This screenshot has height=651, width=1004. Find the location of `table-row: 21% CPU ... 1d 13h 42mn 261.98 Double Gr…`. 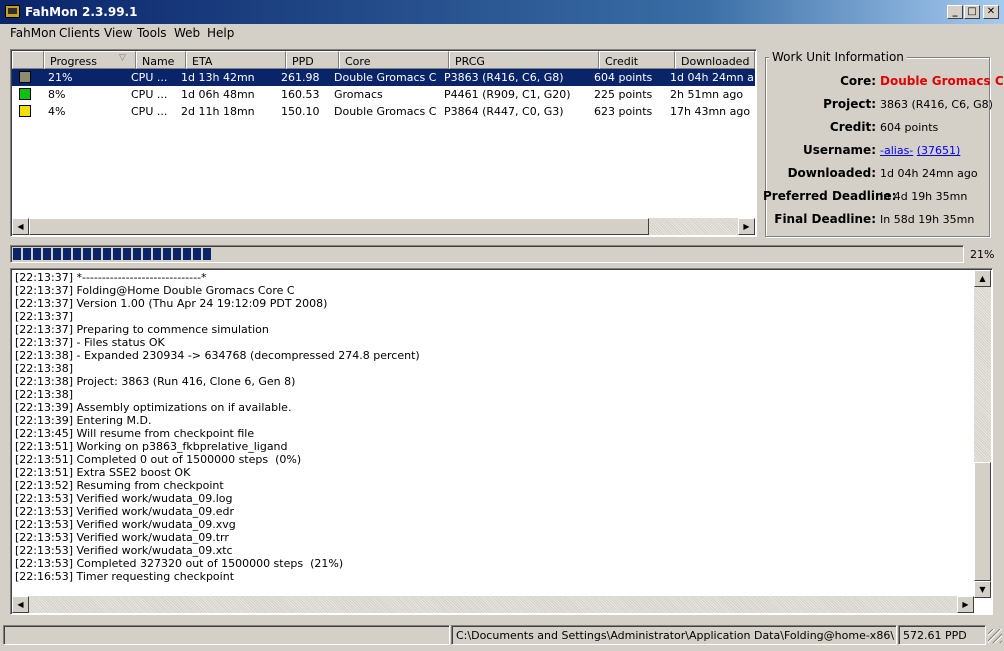

table-row: 21% CPU ... 1d 13h 42mn 261.98 Double Gr… is located at coordinates (383, 77).